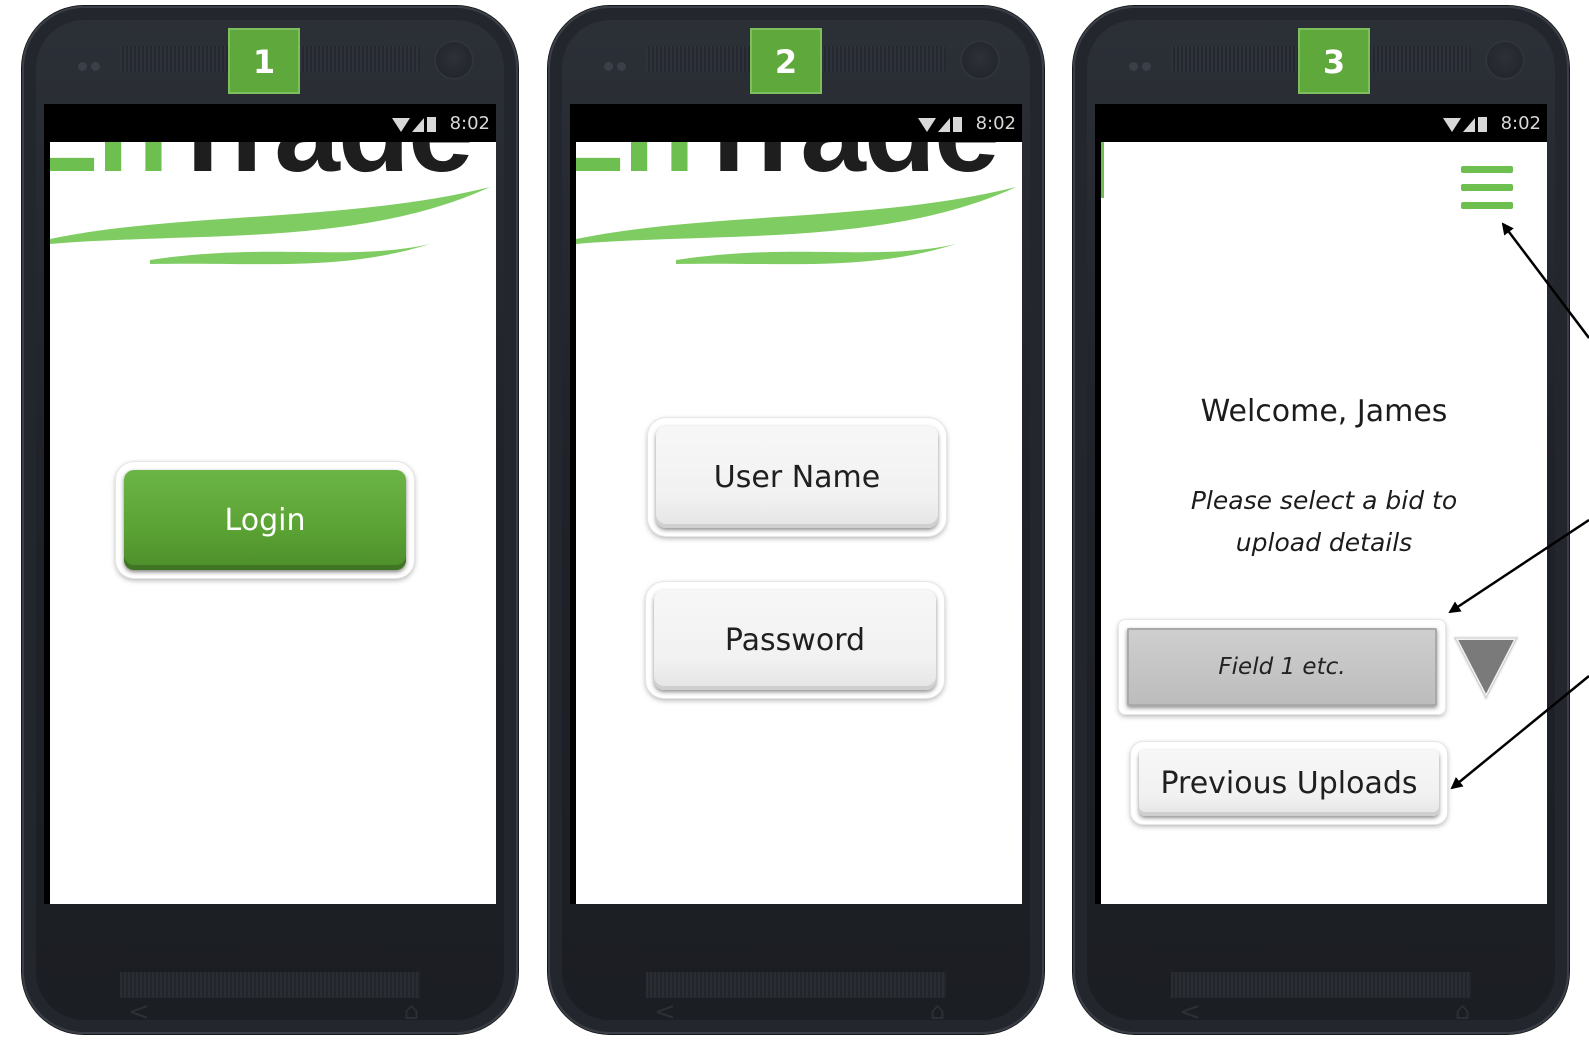  What do you see at coordinates (264, 61) in the screenshot?
I see `step-badge-1: 1` at bounding box center [264, 61].